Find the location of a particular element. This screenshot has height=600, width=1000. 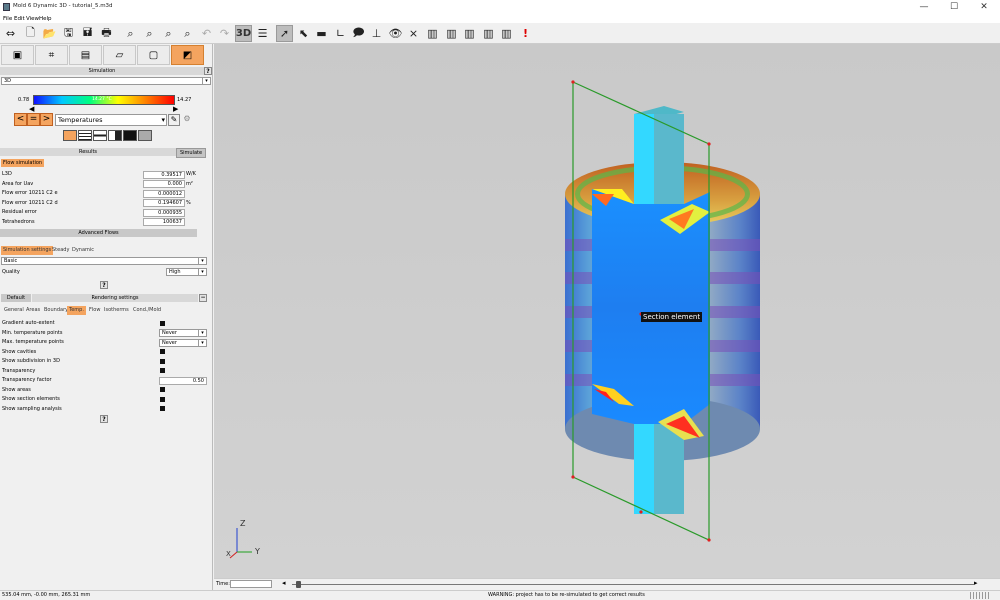

maximize-button: ☐ is located at coordinates (954, 7).